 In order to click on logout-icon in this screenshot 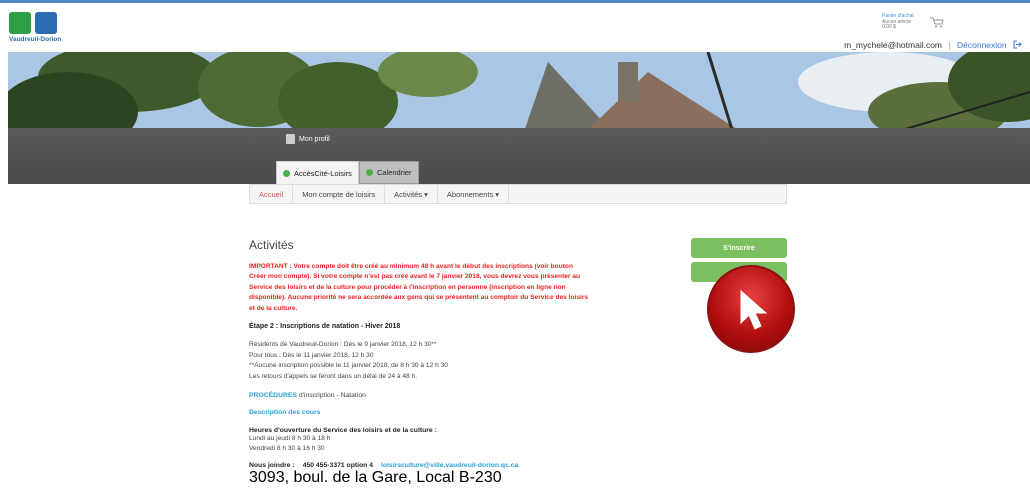, I will do `click(1017, 44)`.